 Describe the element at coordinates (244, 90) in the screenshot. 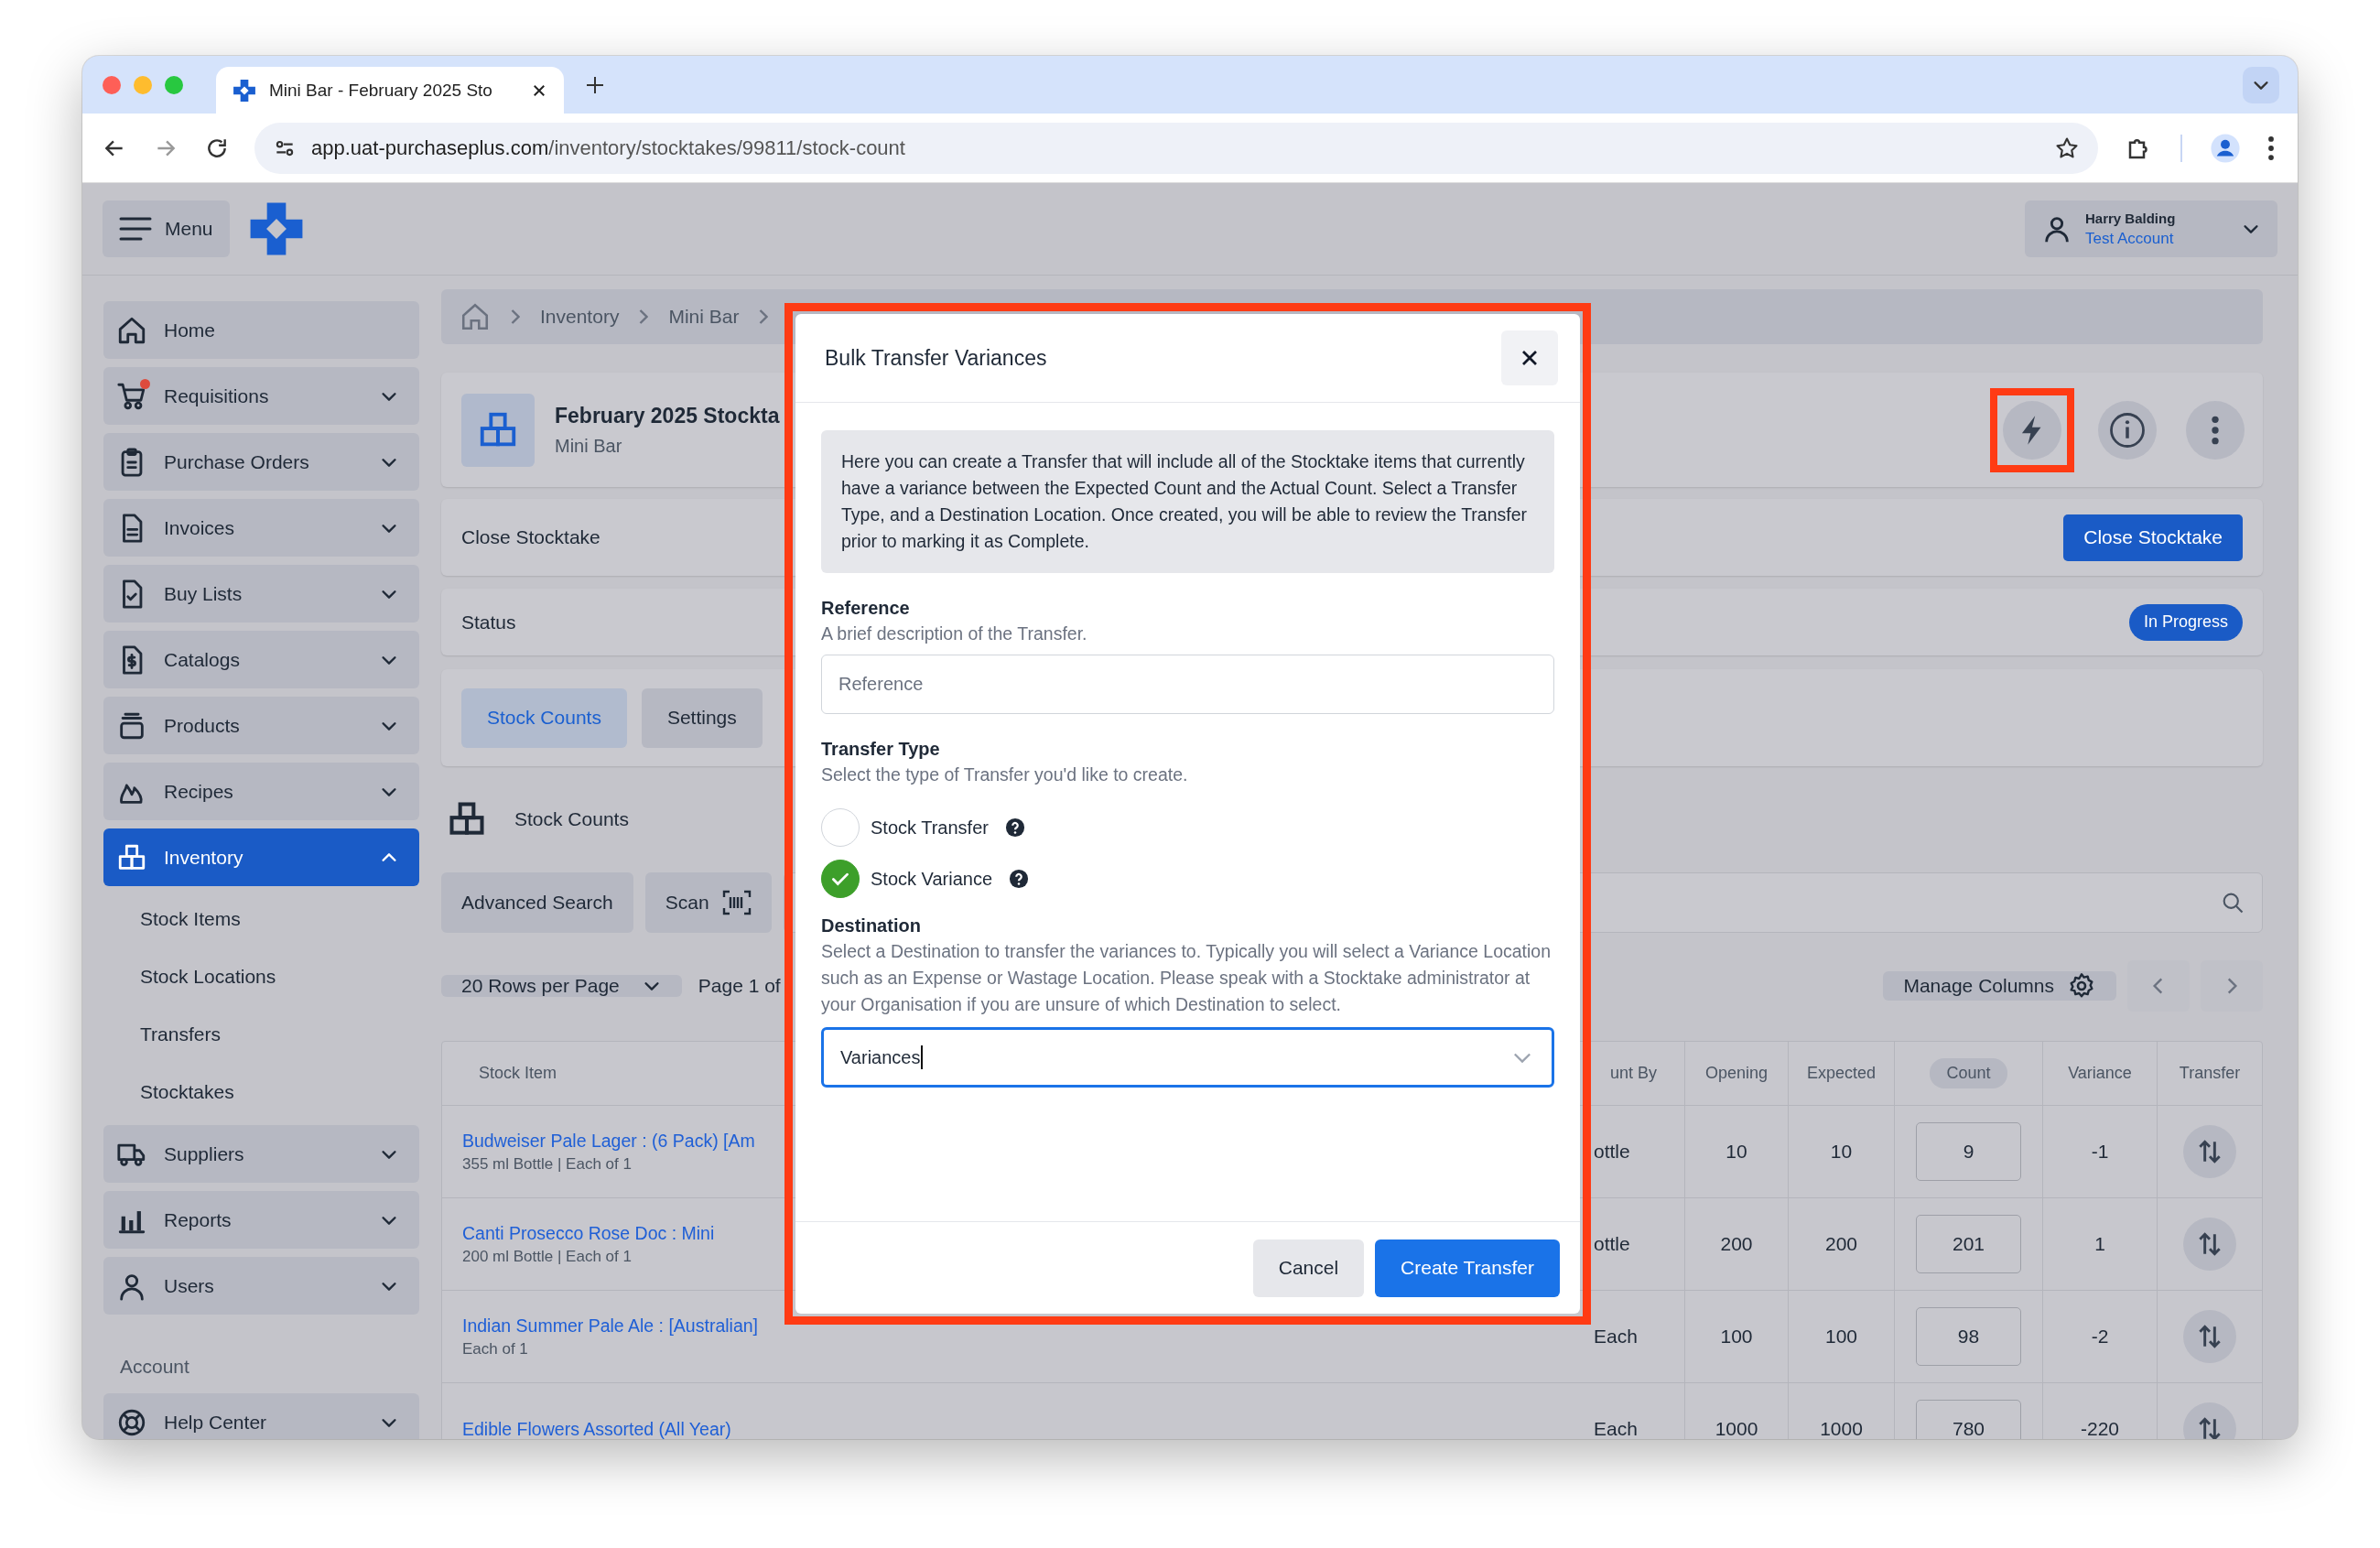

I see `cross-logo-icon` at that location.